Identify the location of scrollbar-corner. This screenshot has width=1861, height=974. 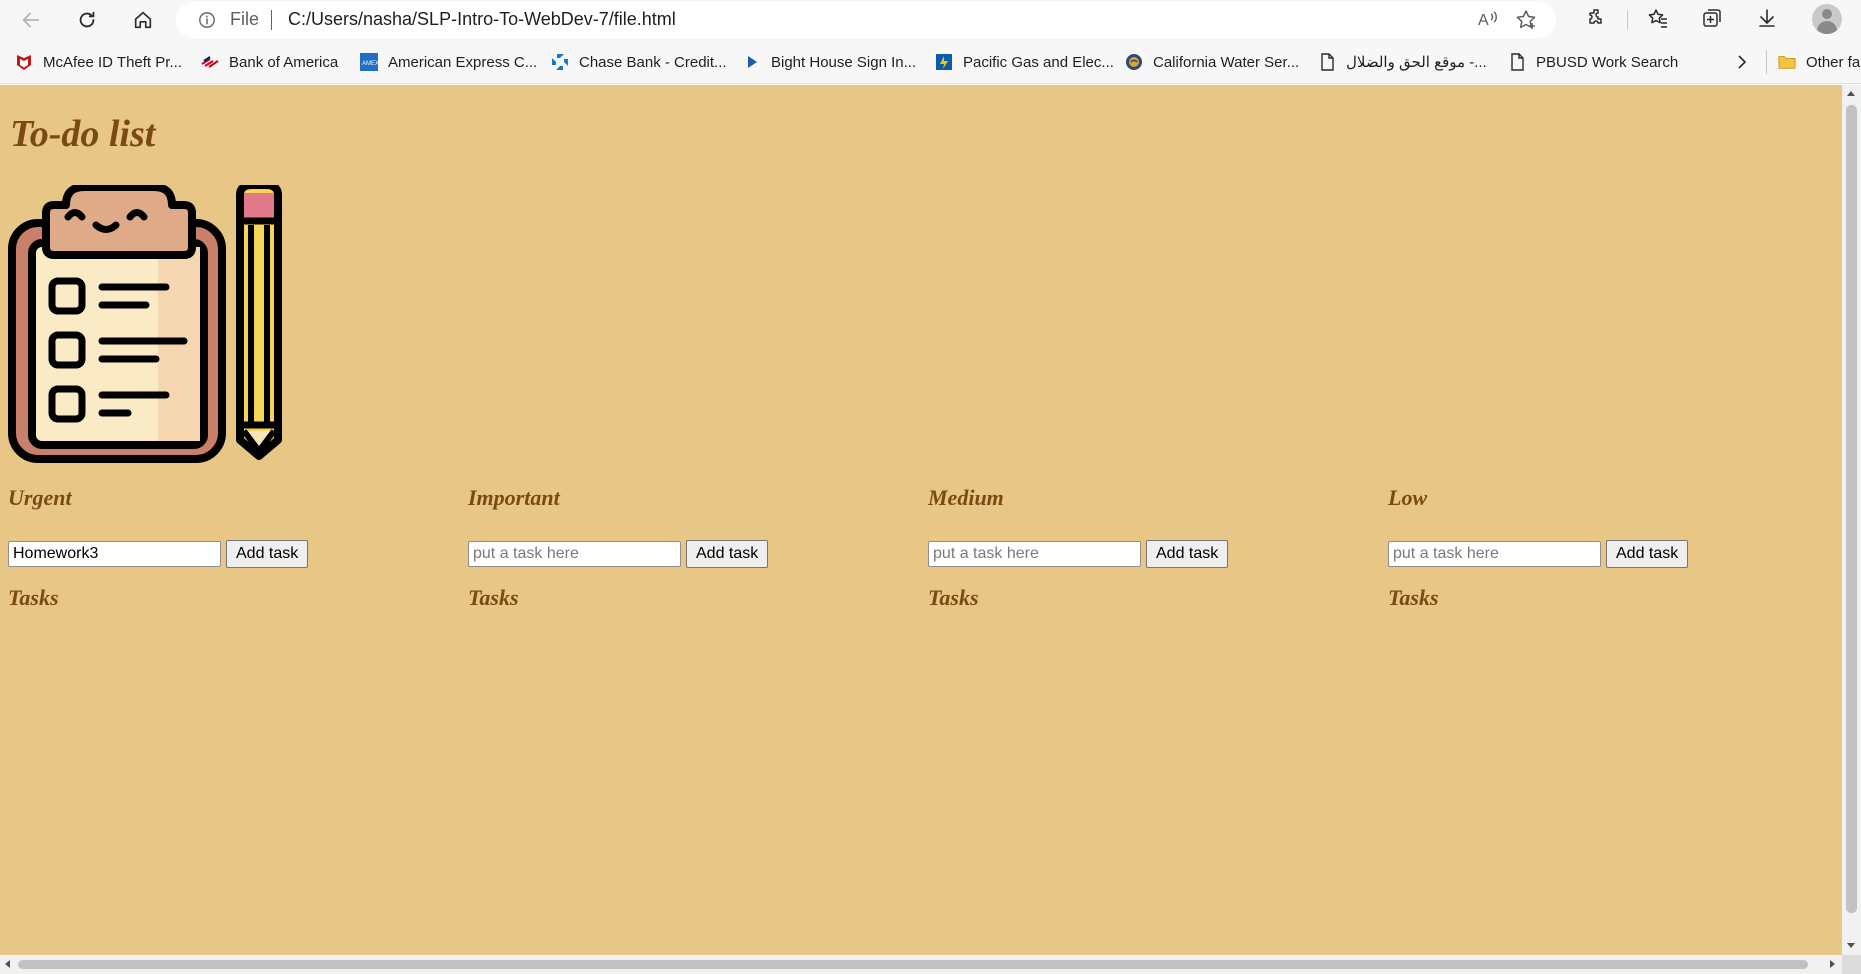
(1851, 964).